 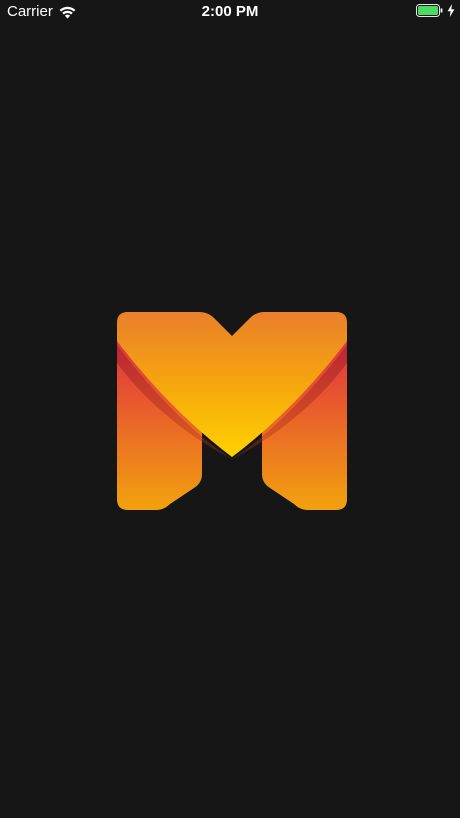 I want to click on battery-indicator, so click(x=435, y=10).